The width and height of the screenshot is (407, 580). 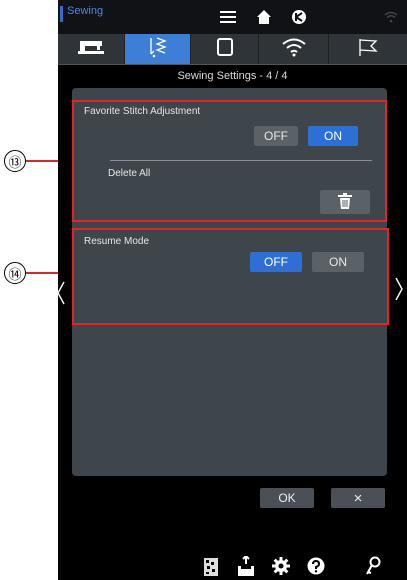 I want to click on highlight-resume-mode, so click(x=230, y=276).